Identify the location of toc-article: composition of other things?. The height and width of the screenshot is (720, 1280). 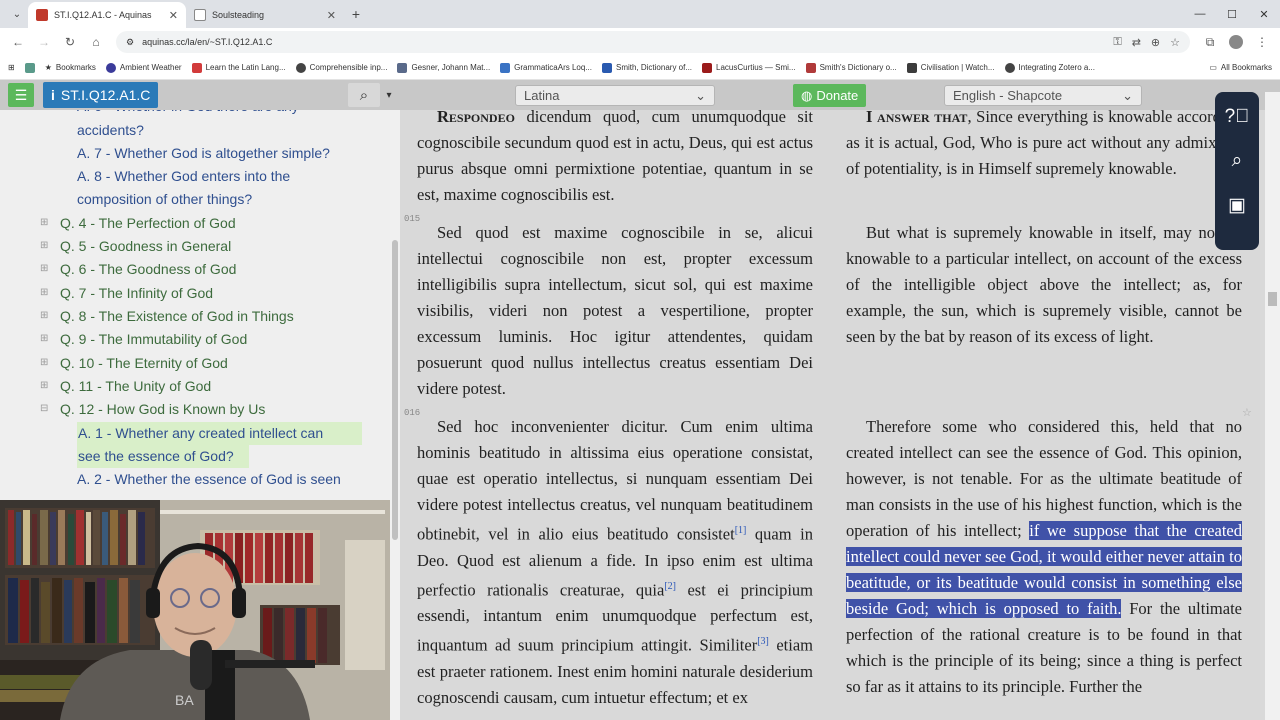
(164, 199).